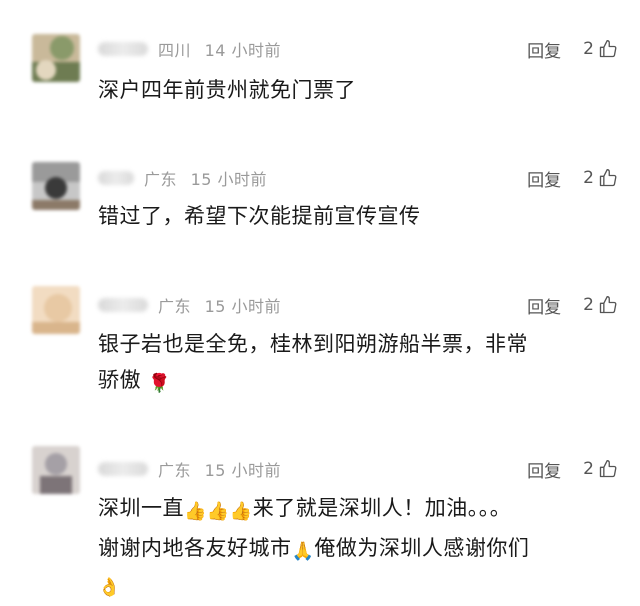  I want to click on comment-text: 银子岩也是全免，桂林到阳朔游船半票，非常 骄傲 🌹, so click(358, 364).